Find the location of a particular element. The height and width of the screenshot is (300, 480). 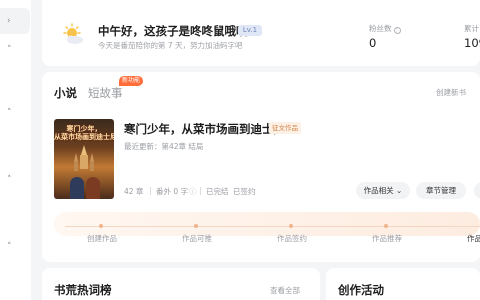

new-feature-badge: 新功能 is located at coordinates (131, 81).